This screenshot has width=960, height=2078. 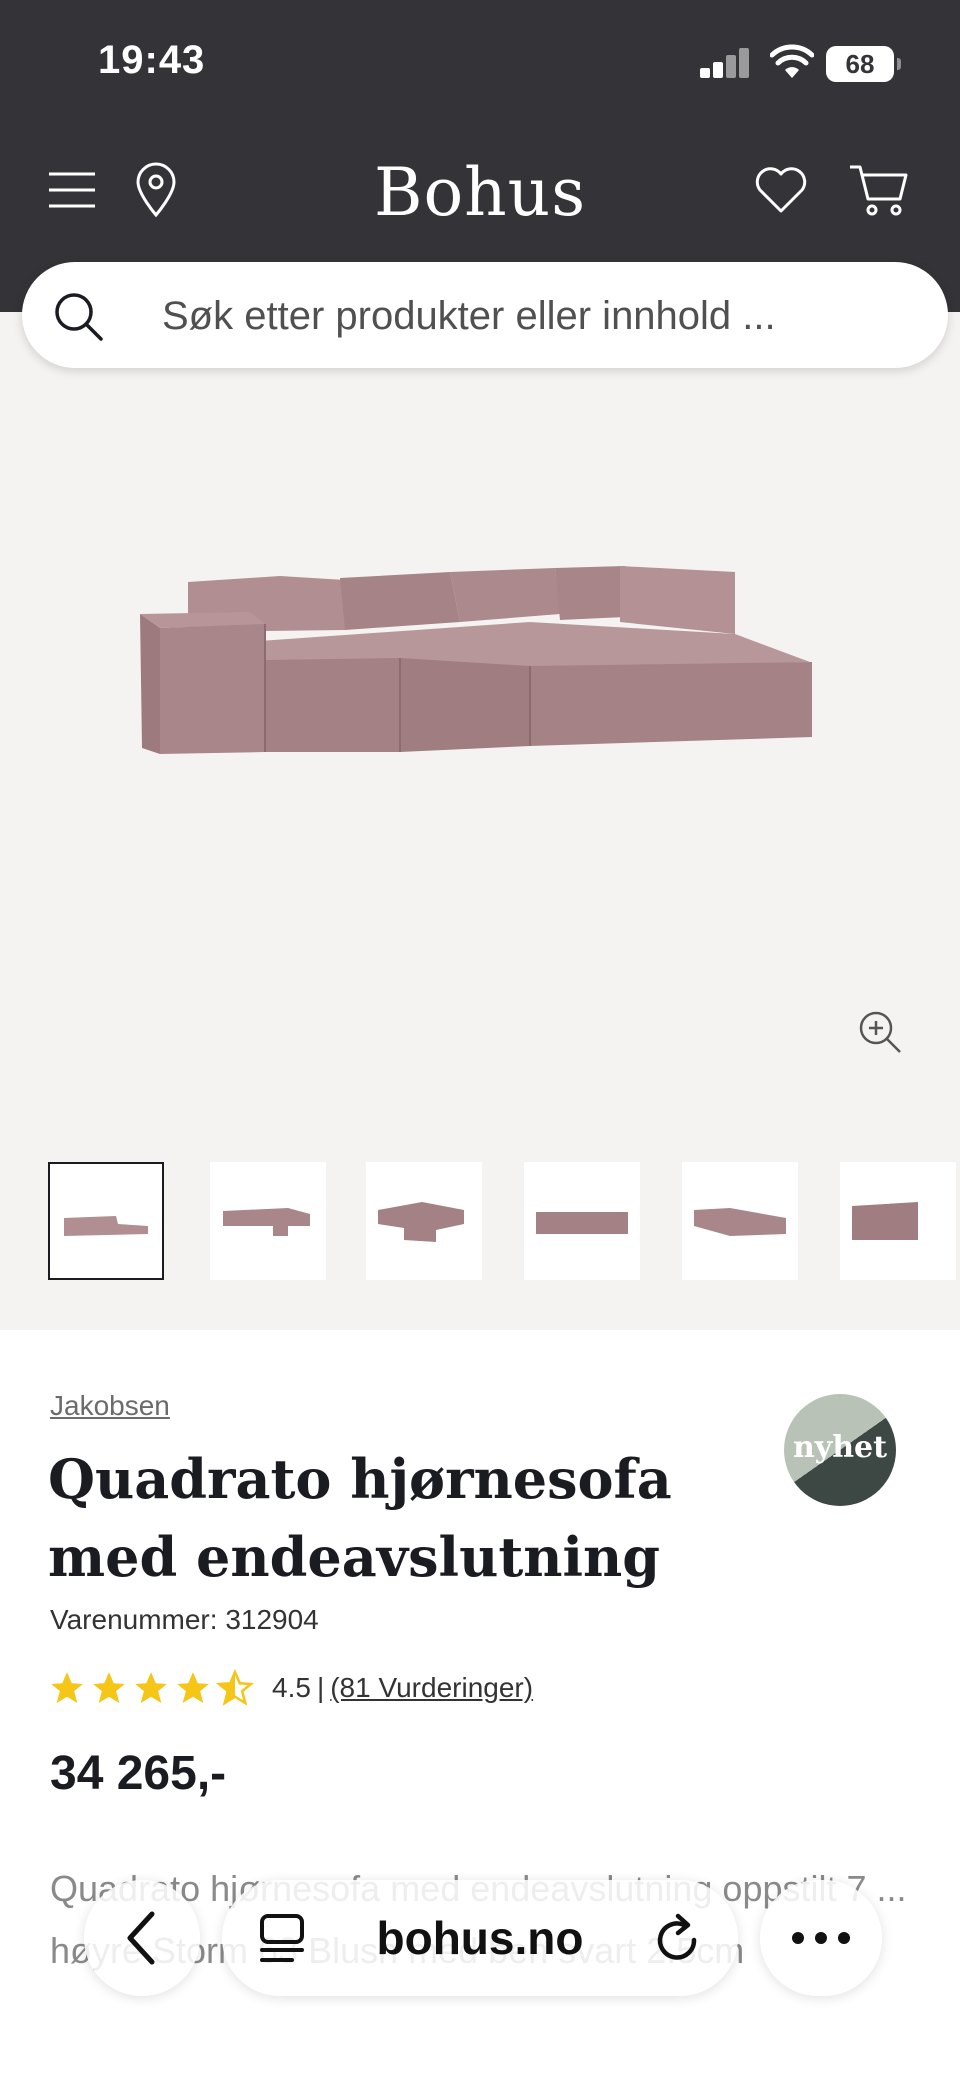 What do you see at coordinates (781, 190) in the screenshot?
I see `heart-icon` at bounding box center [781, 190].